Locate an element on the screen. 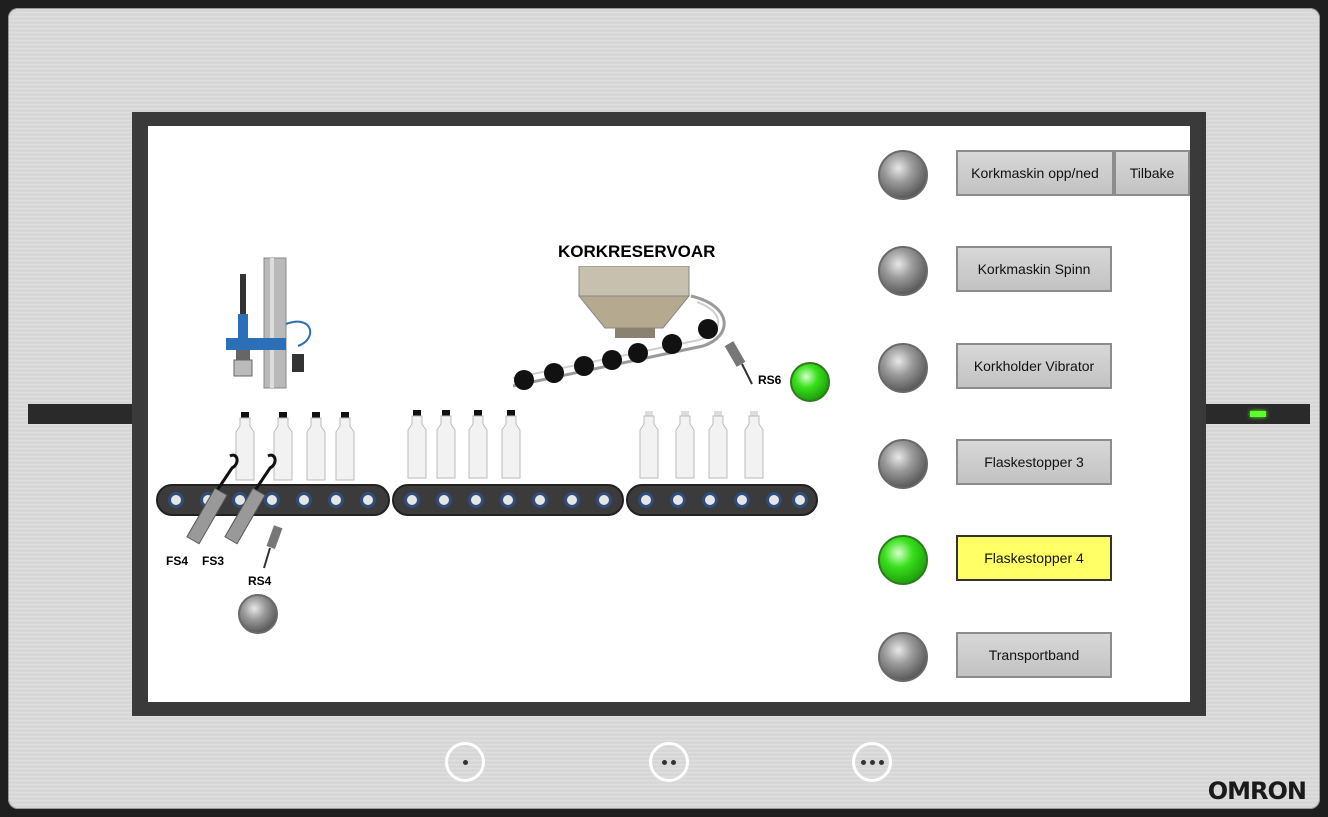 This screenshot has height=817, width=1328. transportband-button: Transportband is located at coordinates (1034, 655).